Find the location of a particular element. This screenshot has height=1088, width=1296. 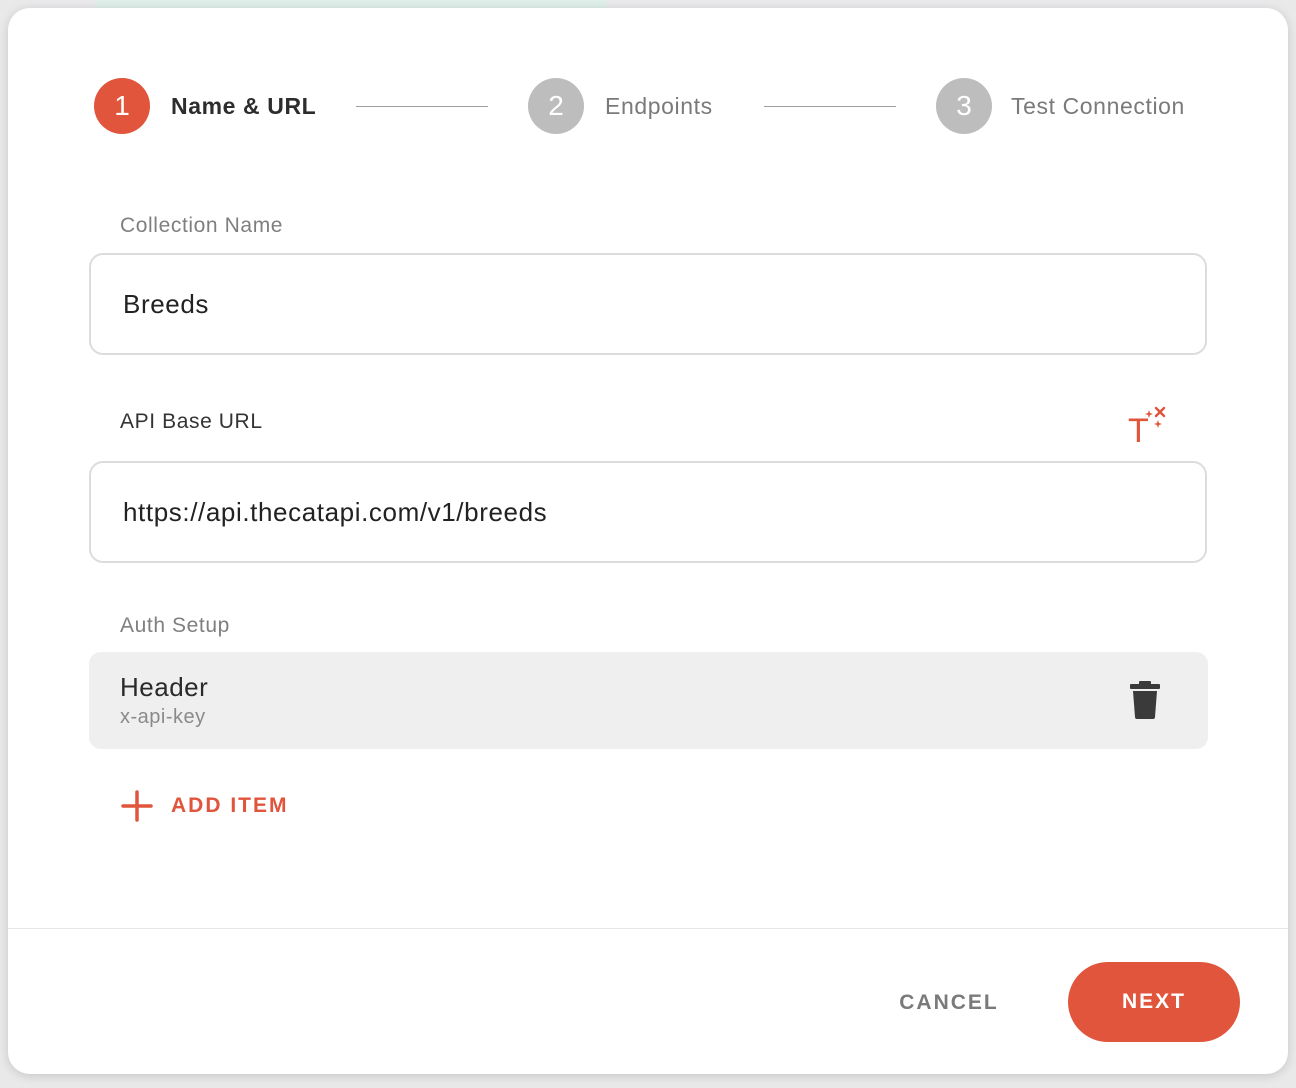

add-item-button: ADD ITEM is located at coordinates (205, 806).